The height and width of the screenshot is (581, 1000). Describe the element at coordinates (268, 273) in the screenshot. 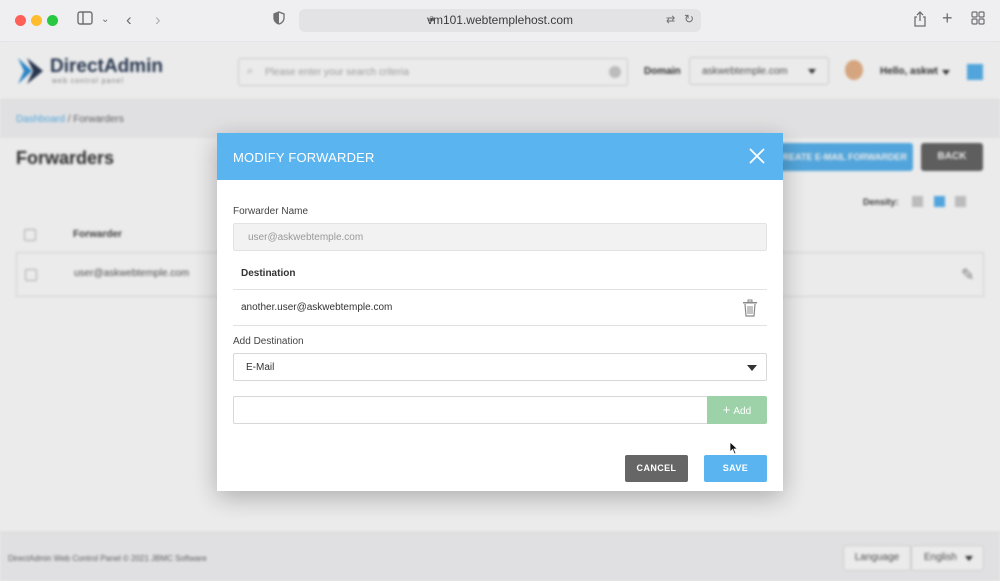

I see `destination-header-label: Destination` at that location.